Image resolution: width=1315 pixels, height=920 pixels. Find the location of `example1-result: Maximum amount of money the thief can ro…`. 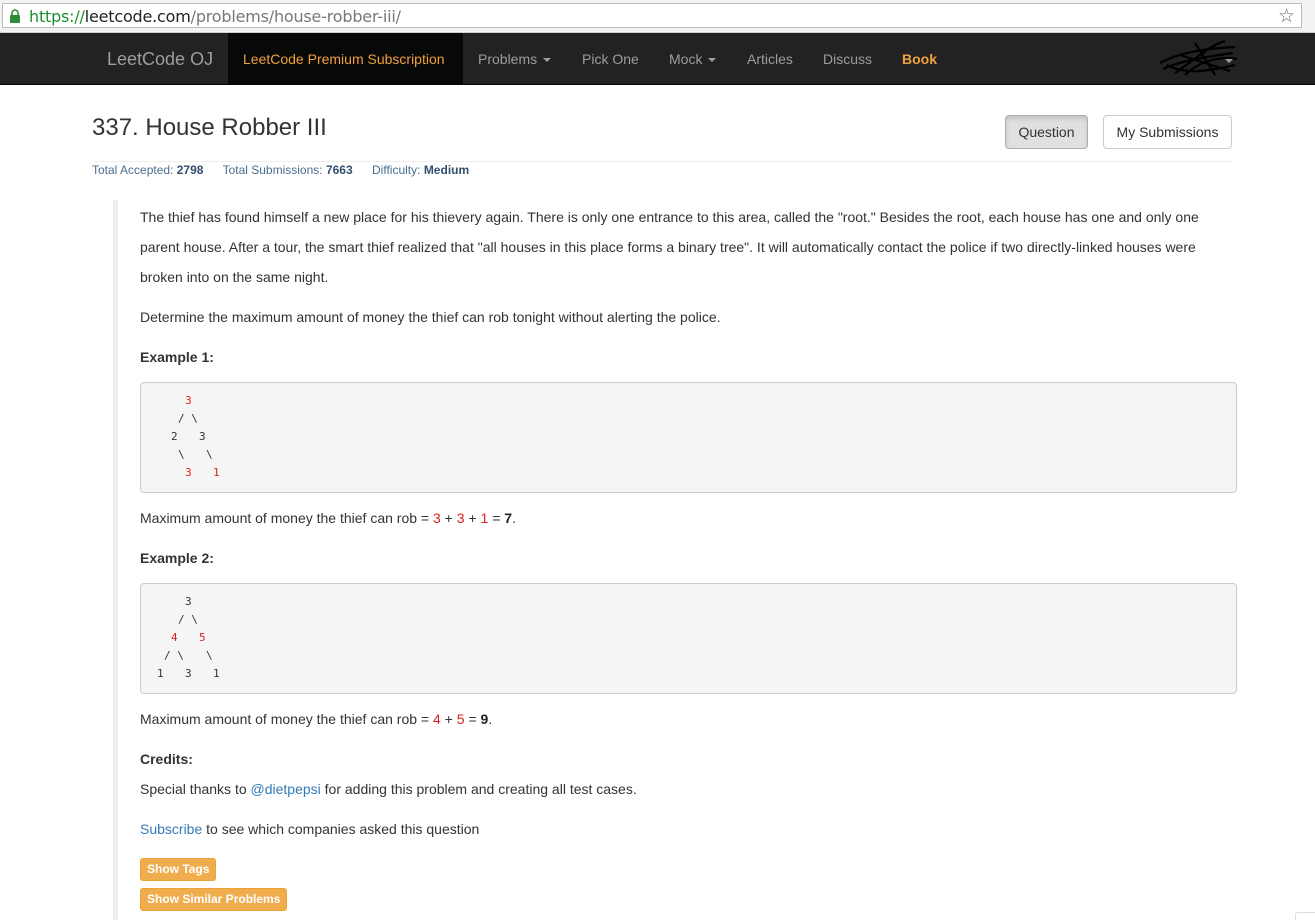

example1-result: Maximum amount of money the thief can ro… is located at coordinates (328, 518).